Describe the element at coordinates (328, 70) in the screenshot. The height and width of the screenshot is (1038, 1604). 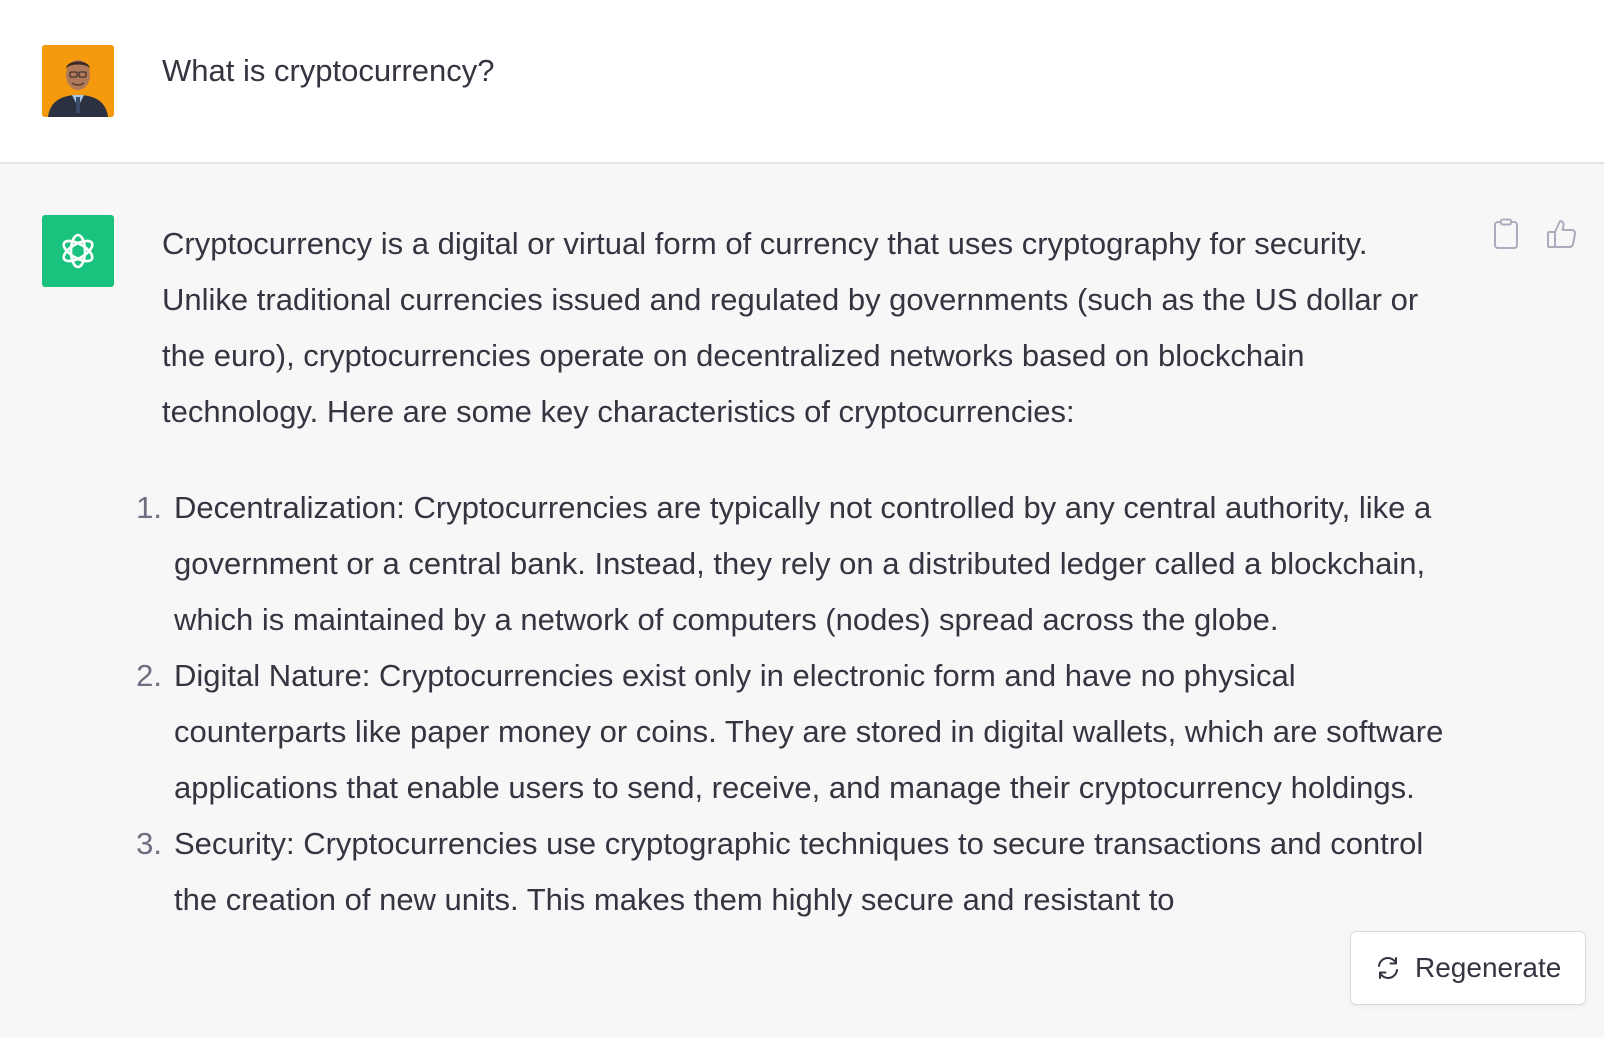
I see `user-message-text: What is cryptocurrency?` at that location.